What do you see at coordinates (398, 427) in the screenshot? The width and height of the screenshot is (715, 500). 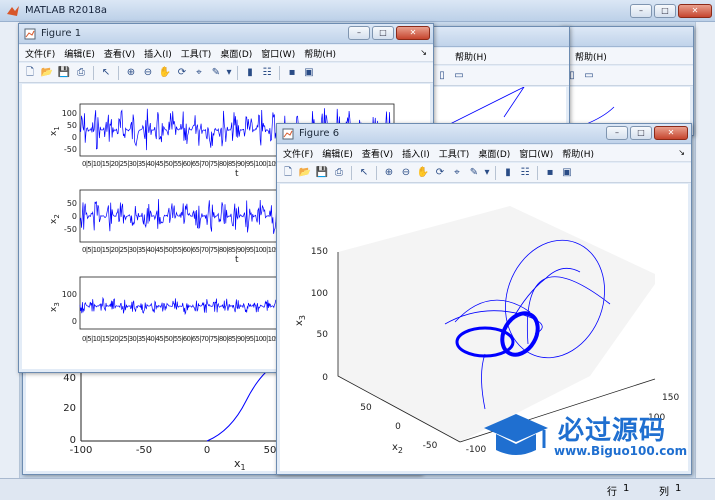 I see `x2-tick: 0` at bounding box center [398, 427].